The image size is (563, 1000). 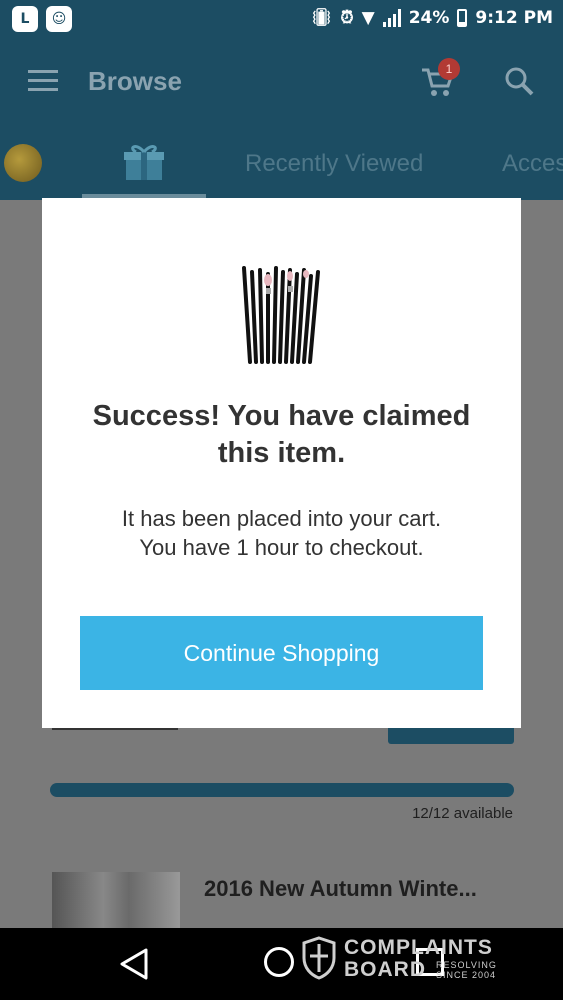 What do you see at coordinates (59, 19) in the screenshot?
I see `app-notification-icon: ☺` at bounding box center [59, 19].